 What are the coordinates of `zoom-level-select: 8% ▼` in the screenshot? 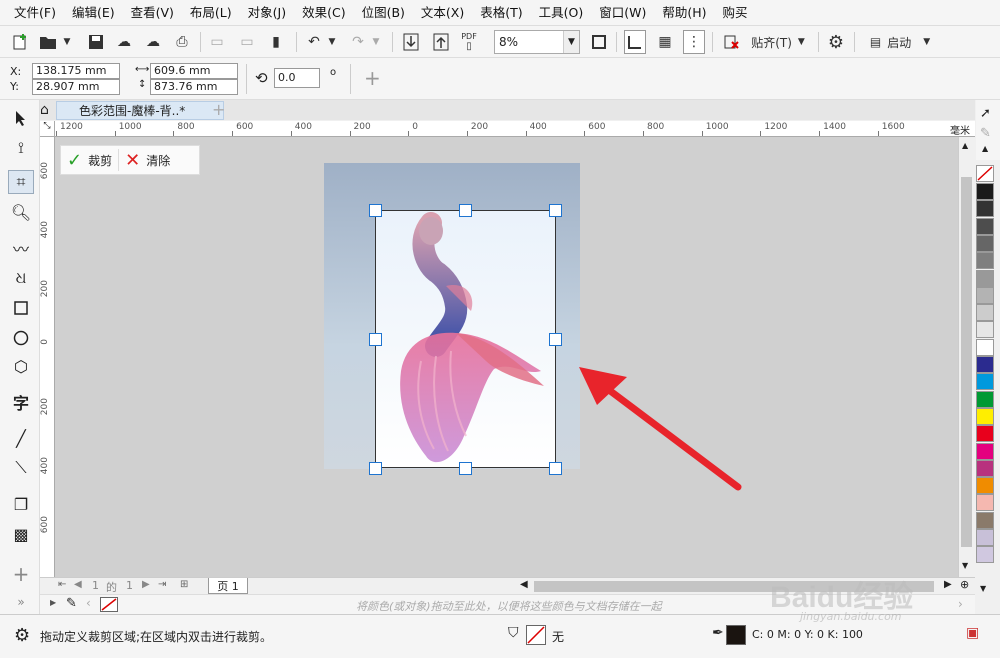 It's located at (537, 42).